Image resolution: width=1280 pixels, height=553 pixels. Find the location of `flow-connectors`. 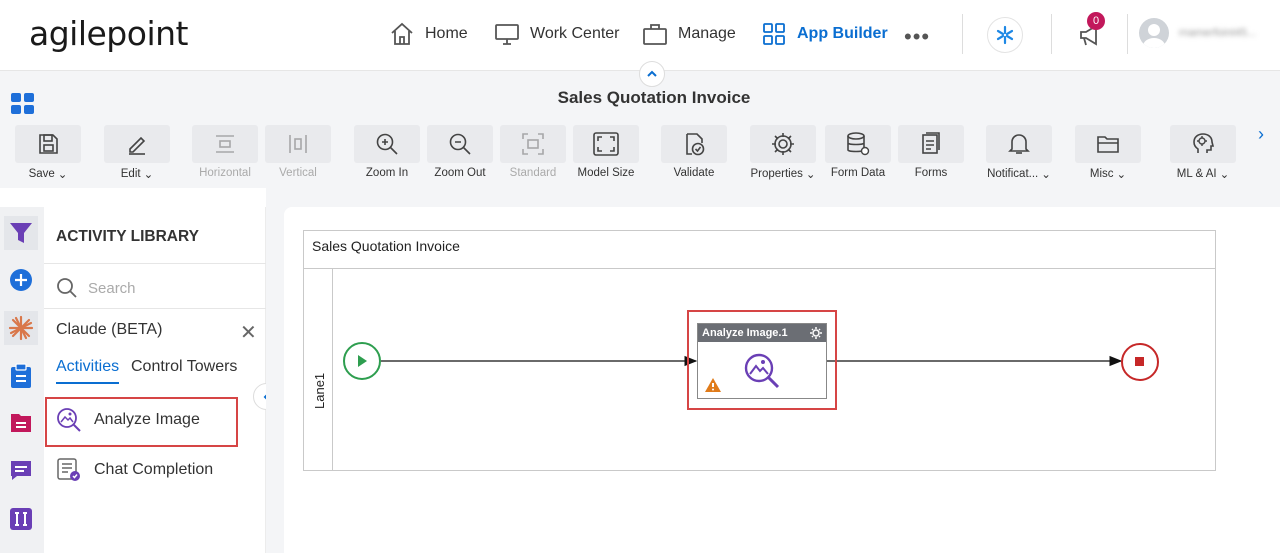

flow-connectors is located at coordinates (751, 361).